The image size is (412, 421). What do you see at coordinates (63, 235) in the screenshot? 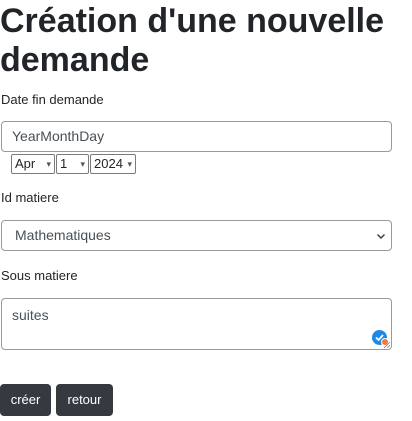
I see `matiere-value: Mathematiques` at bounding box center [63, 235].